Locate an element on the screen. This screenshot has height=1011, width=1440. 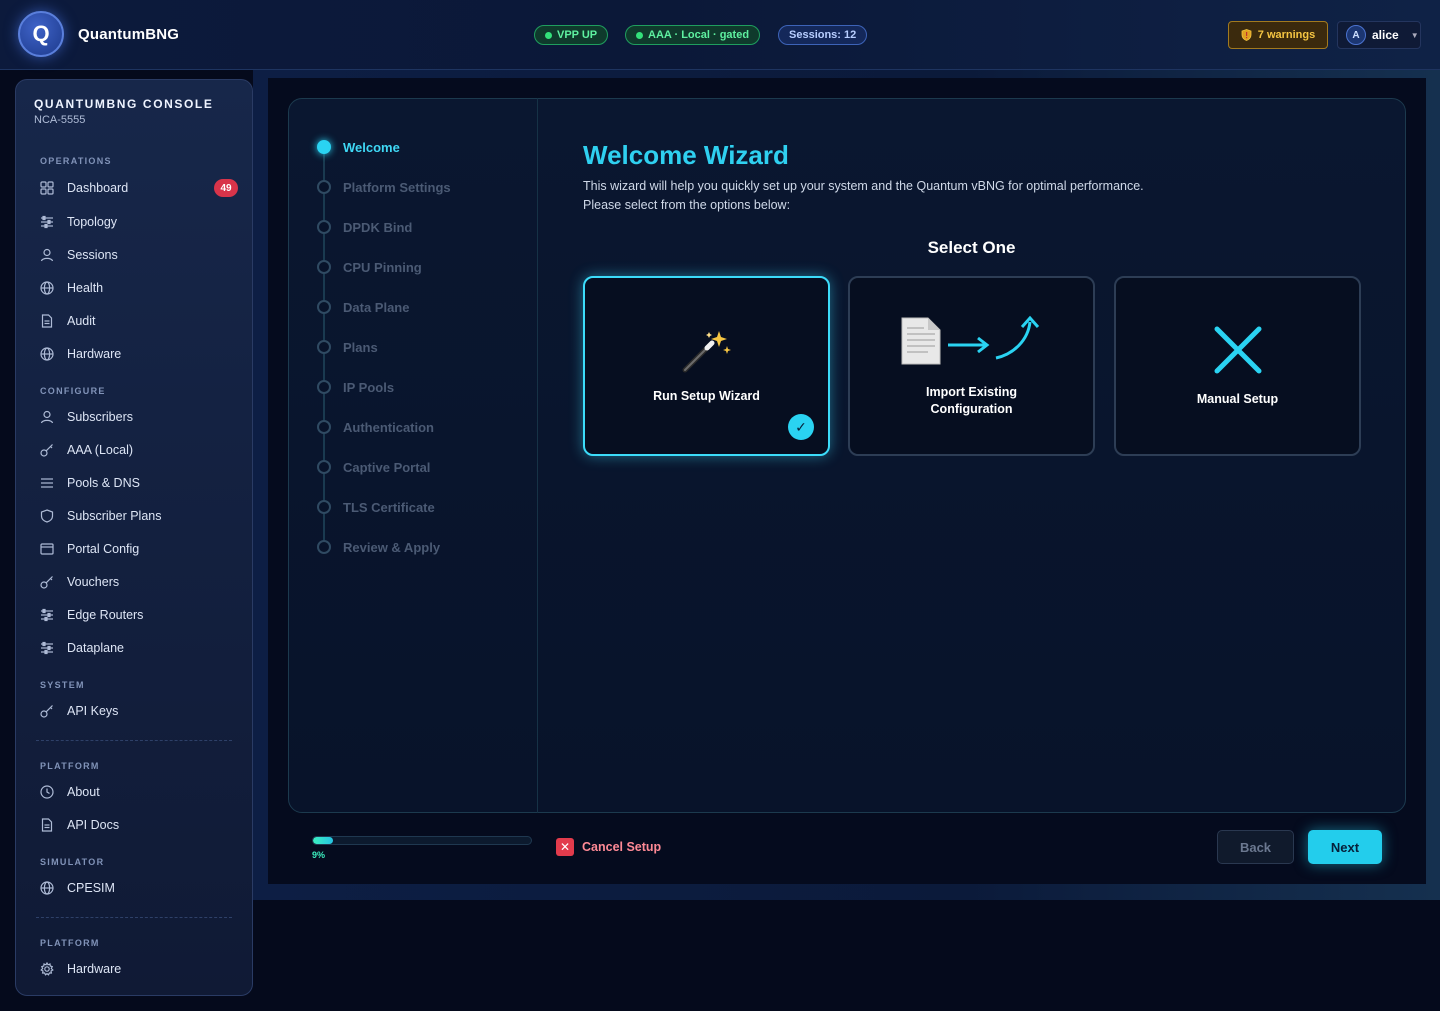
notification-badge: 49 is located at coordinates (226, 188).